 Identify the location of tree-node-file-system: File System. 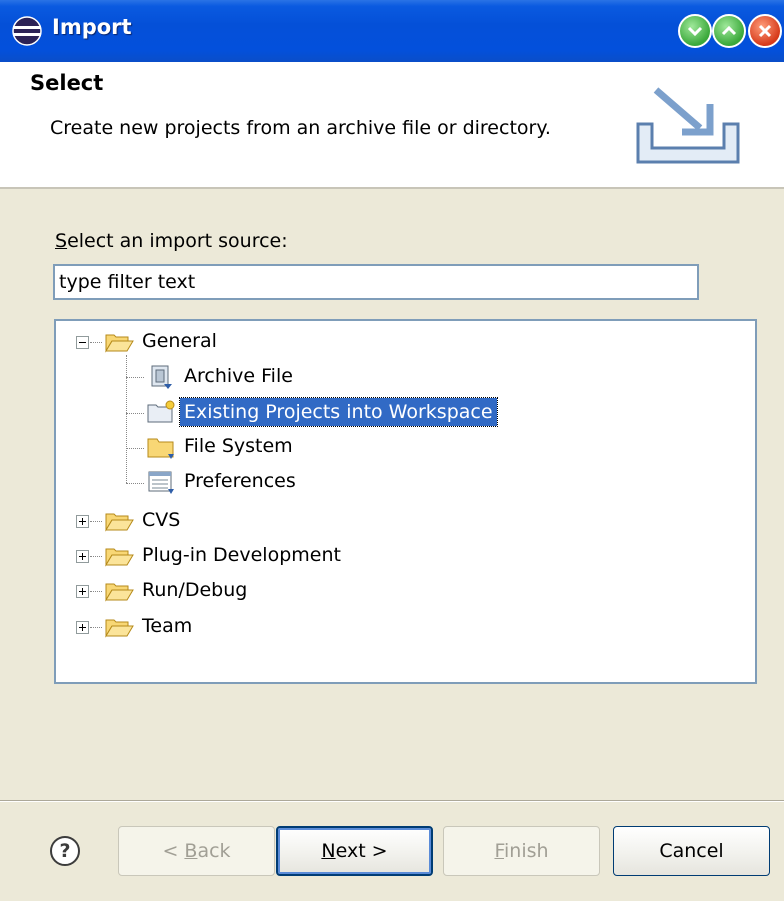
(256, 448).